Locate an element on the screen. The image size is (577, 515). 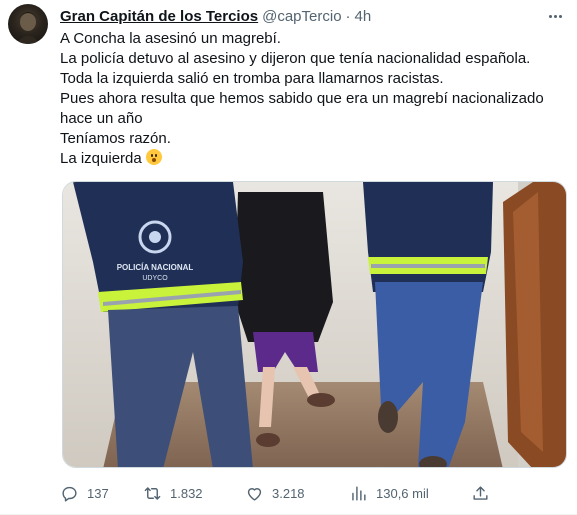
tweet-line: A Concha la asesinó un magrebí. is located at coordinates (170, 38).